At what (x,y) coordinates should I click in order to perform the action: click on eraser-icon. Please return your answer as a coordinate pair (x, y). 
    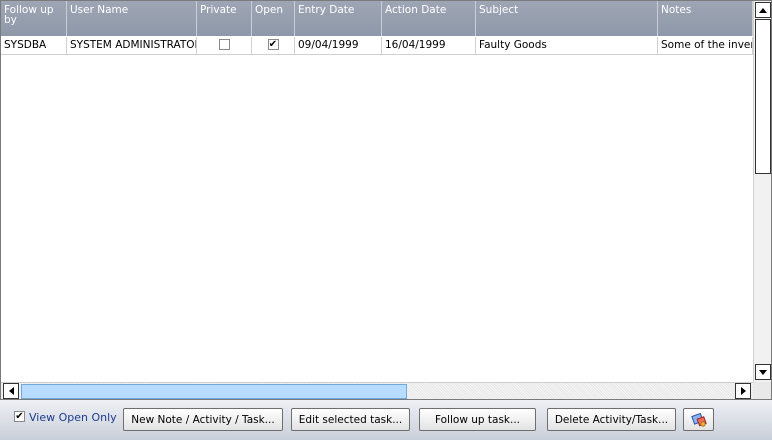
    Looking at the image, I should click on (698, 419).